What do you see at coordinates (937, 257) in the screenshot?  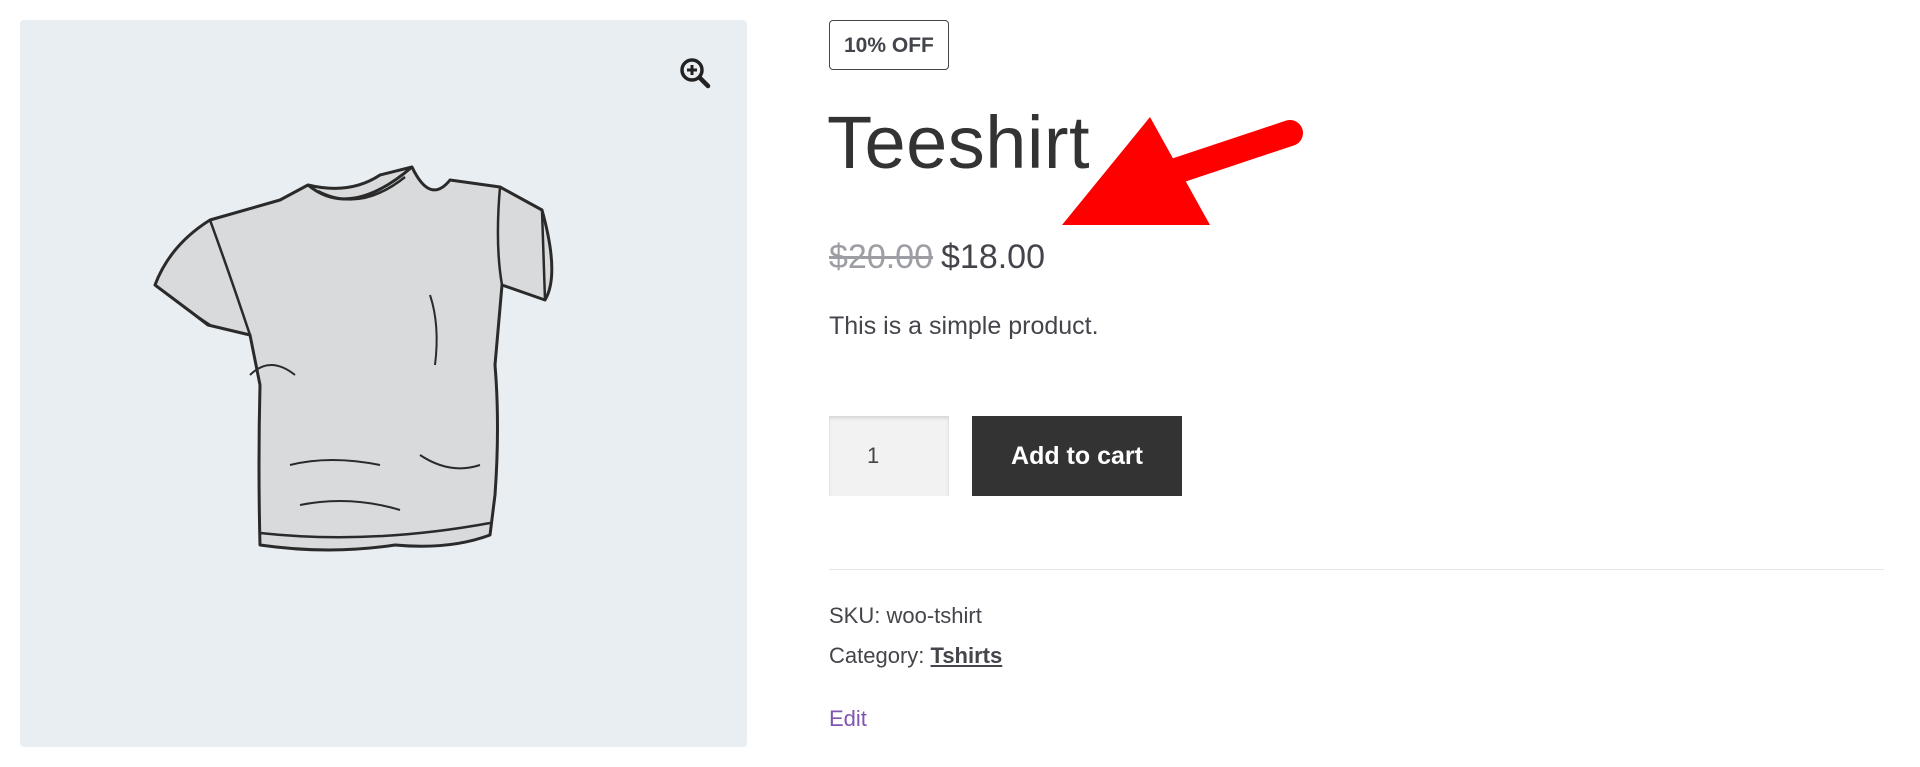 I see `price: $20.00 $18.00` at bounding box center [937, 257].